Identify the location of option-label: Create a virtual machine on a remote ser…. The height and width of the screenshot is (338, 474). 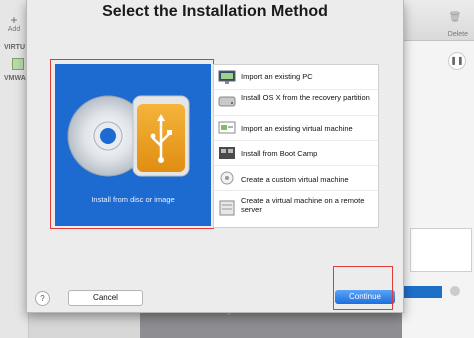
(303, 205).